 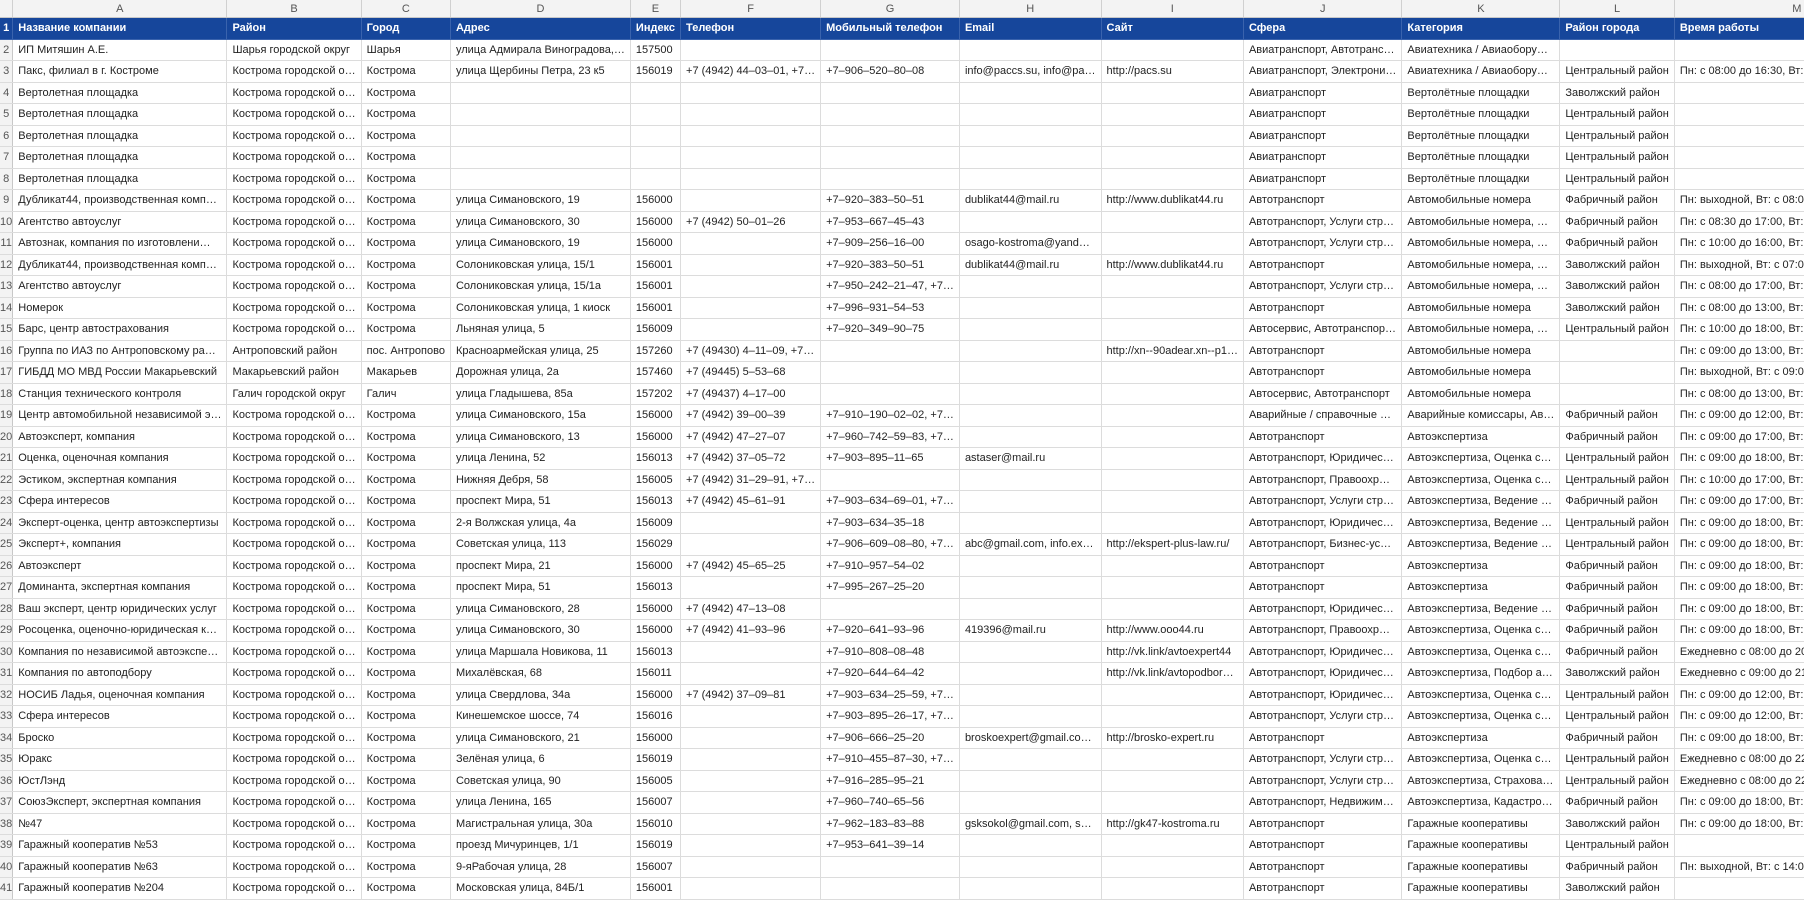 What do you see at coordinates (7, 28) in the screenshot?
I see `row-number: 1` at bounding box center [7, 28].